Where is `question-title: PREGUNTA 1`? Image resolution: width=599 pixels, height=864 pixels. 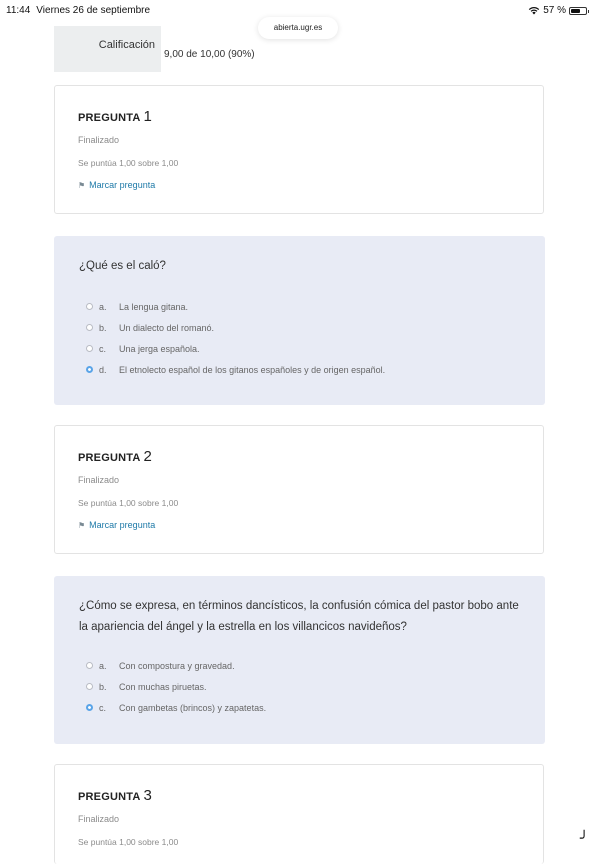
question-title: PREGUNTA 1 is located at coordinates (115, 116).